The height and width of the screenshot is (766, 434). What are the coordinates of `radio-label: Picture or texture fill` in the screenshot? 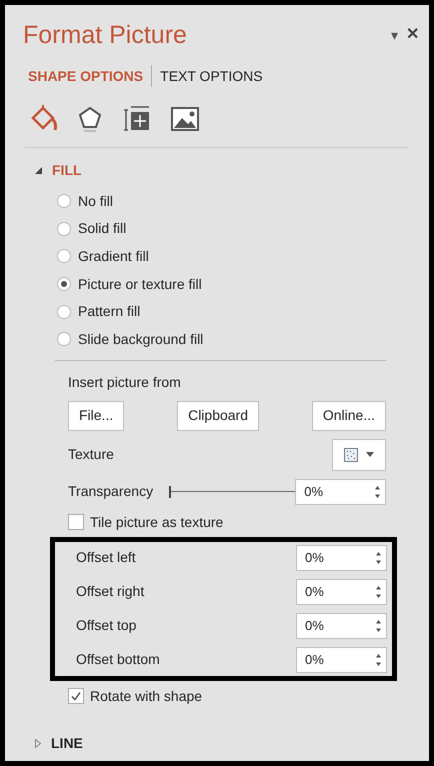 It's located at (140, 284).